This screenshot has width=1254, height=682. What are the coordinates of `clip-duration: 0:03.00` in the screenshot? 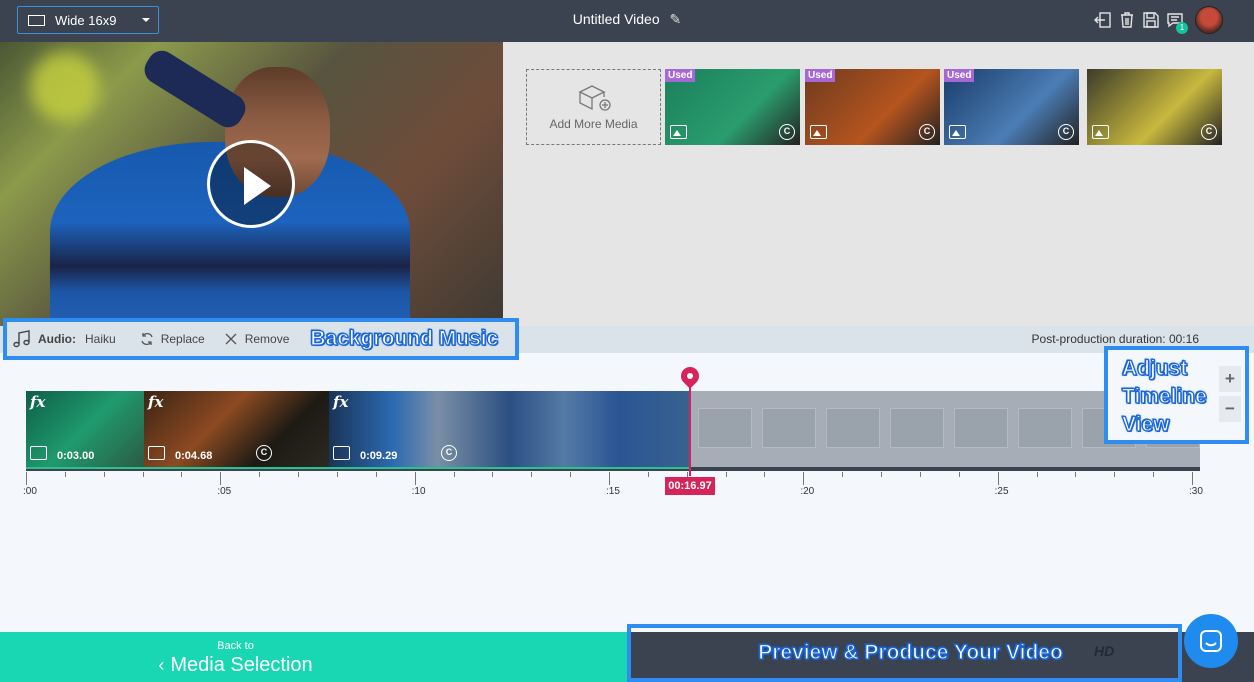 It's located at (76, 456).